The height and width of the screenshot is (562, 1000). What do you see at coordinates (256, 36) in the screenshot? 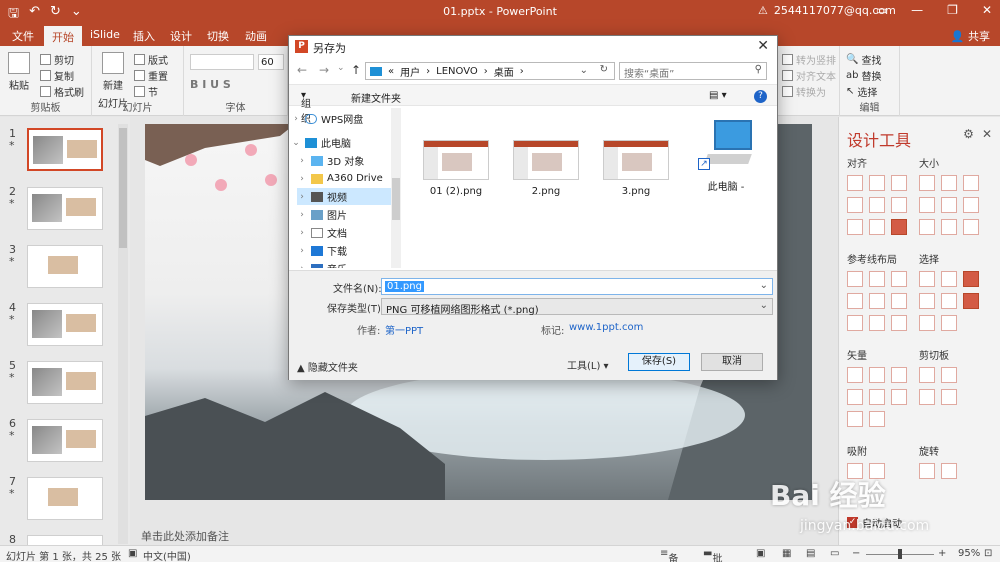
I see `tab-animations: 动画` at bounding box center [256, 36].